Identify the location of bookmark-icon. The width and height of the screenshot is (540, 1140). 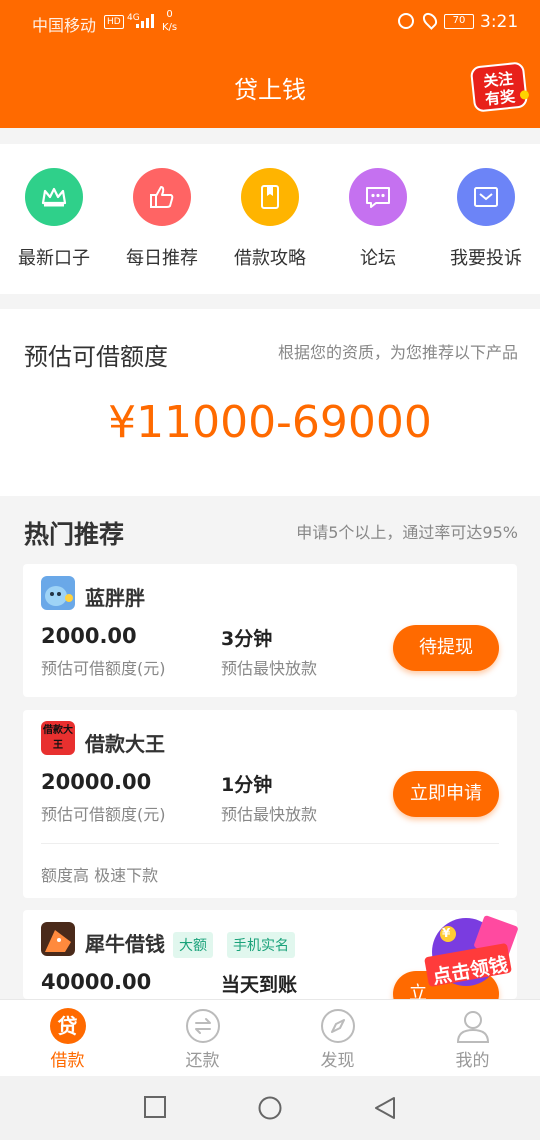
(270, 197).